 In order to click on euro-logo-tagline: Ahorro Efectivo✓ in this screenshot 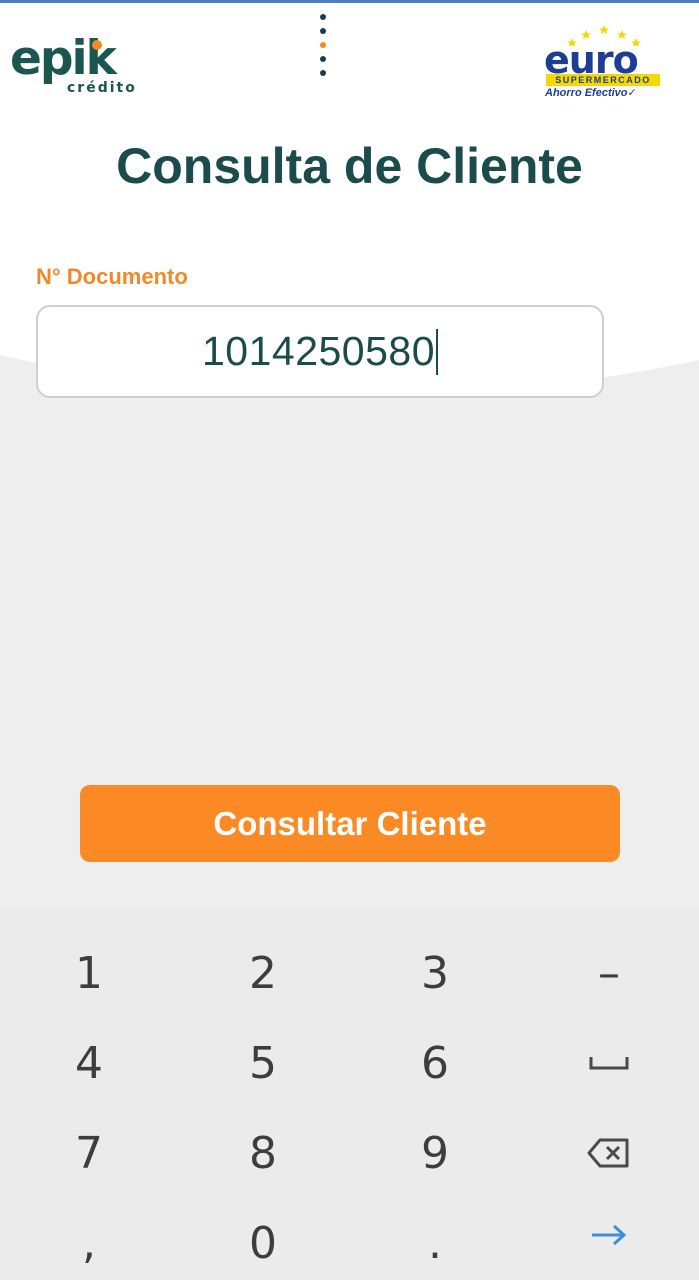, I will do `click(591, 93)`.